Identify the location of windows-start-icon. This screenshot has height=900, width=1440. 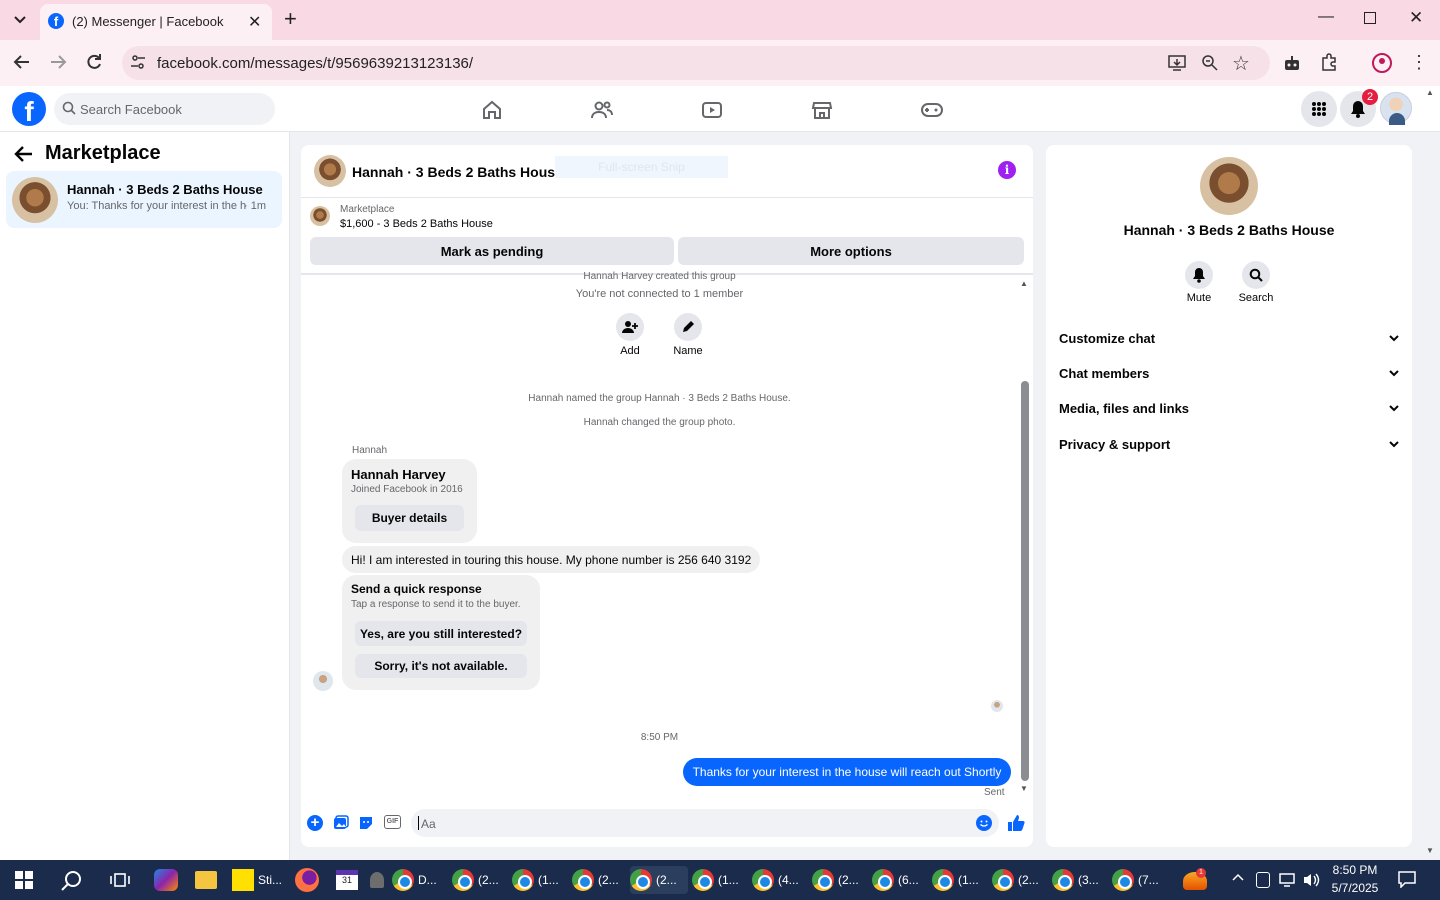
(24, 880).